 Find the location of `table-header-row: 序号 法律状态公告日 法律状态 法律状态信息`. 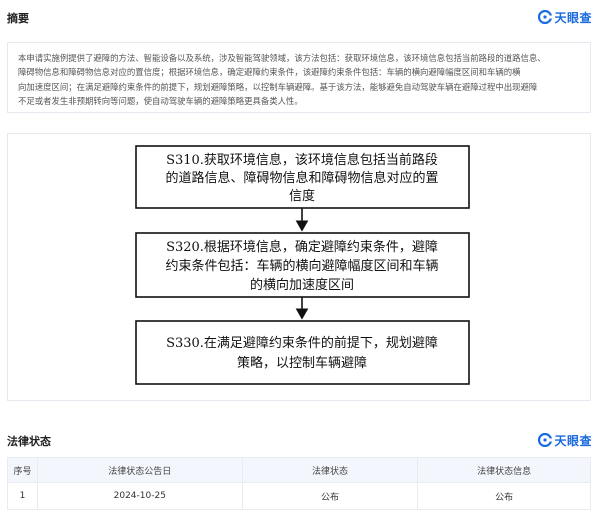

table-header-row: 序号 法律状态公告日 法律状态 法律状态信息 is located at coordinates (299, 470).